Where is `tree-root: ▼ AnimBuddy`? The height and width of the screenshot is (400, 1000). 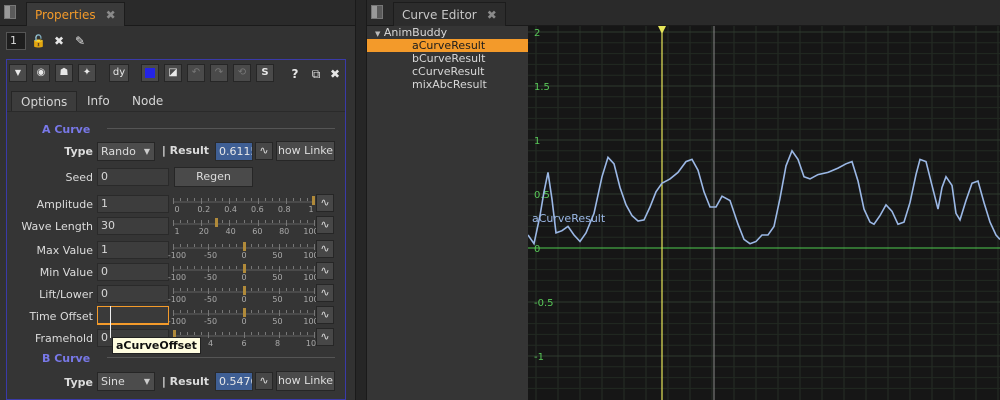
tree-root: ▼ AnimBuddy is located at coordinates (447, 32).